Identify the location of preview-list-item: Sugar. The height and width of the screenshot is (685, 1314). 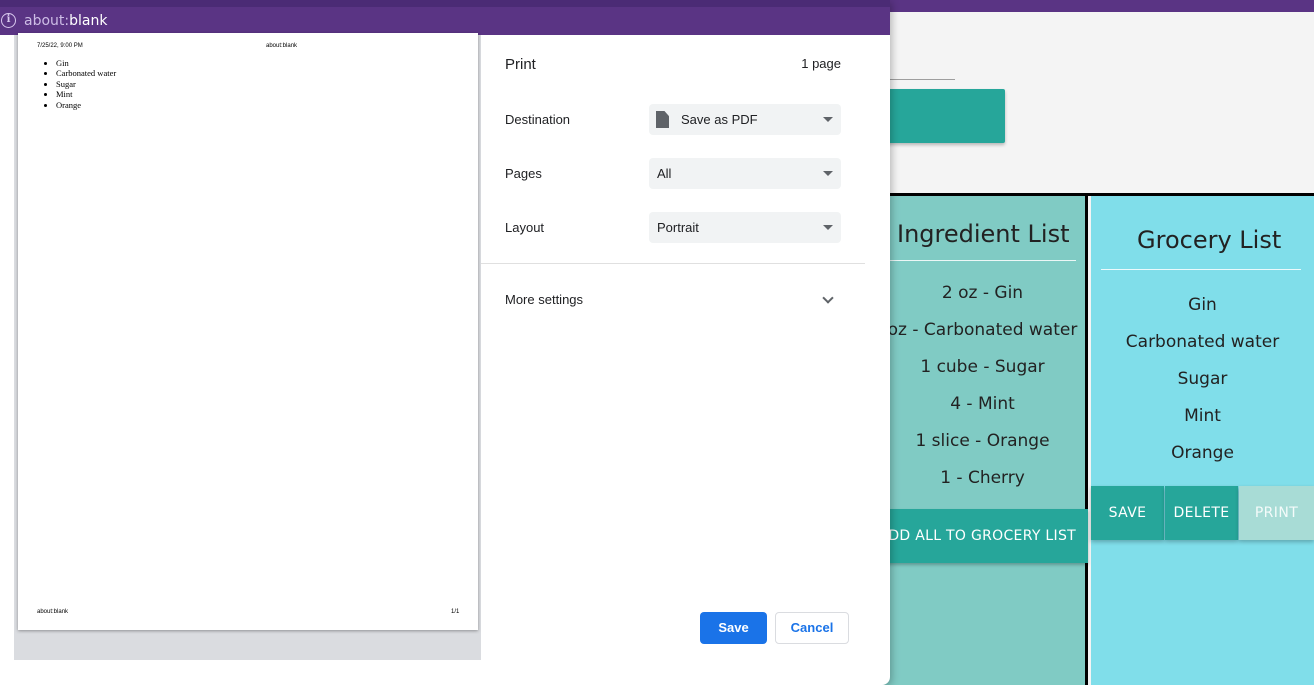
(86, 84).